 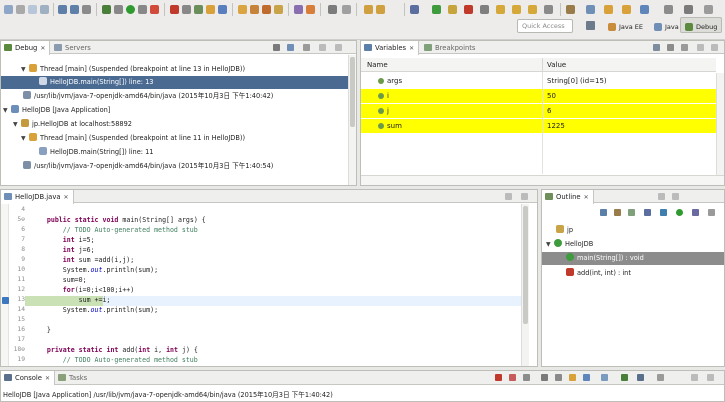 I want to click on new-icon, so click(x=8, y=9).